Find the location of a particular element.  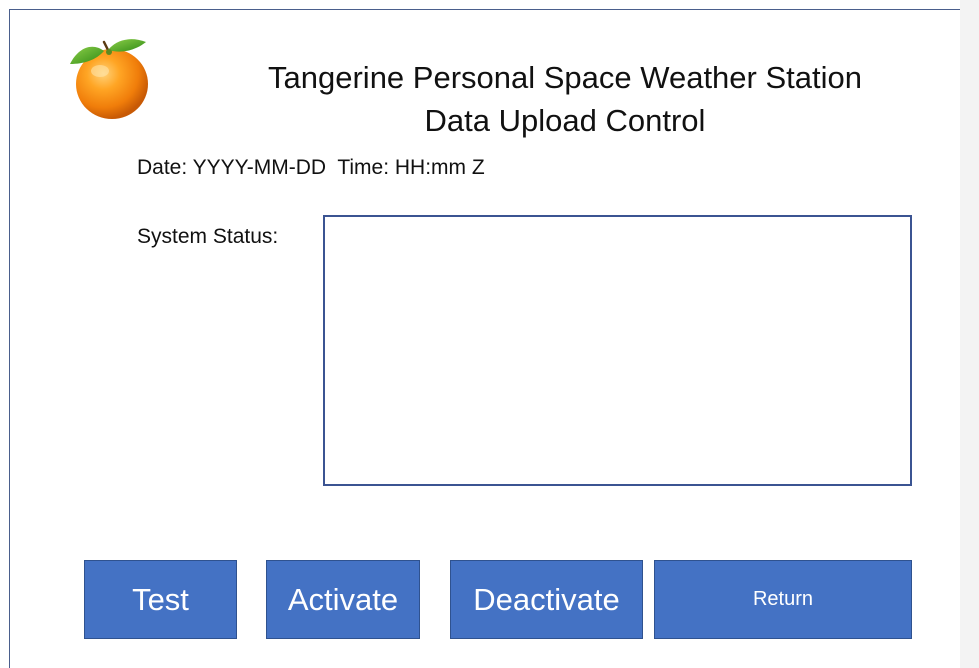

tangerine-icon is located at coordinates (110, 79).